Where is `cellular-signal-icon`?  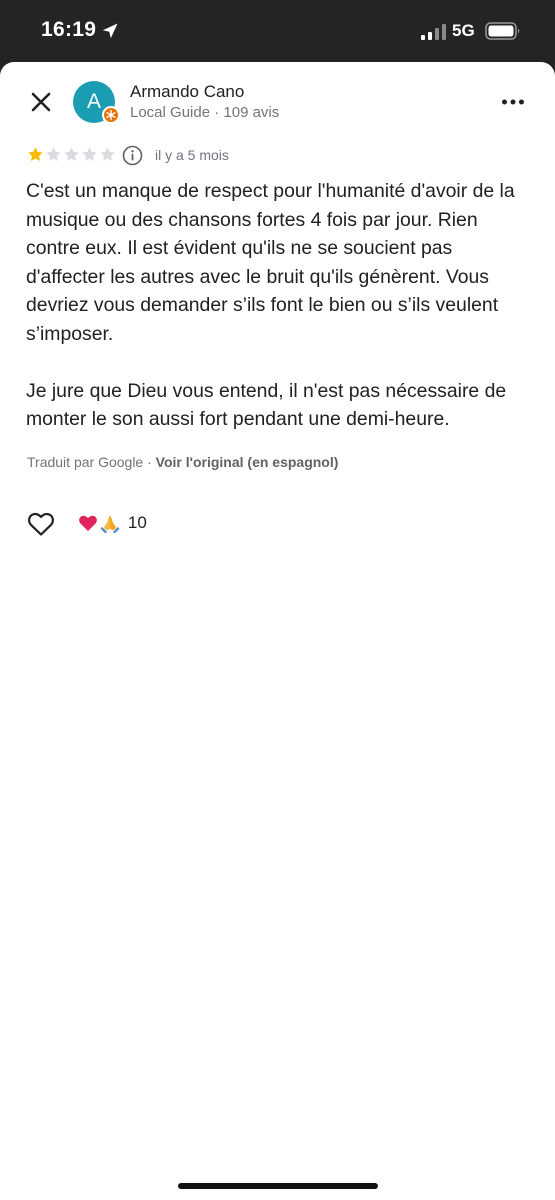
cellular-signal-icon is located at coordinates (433, 32).